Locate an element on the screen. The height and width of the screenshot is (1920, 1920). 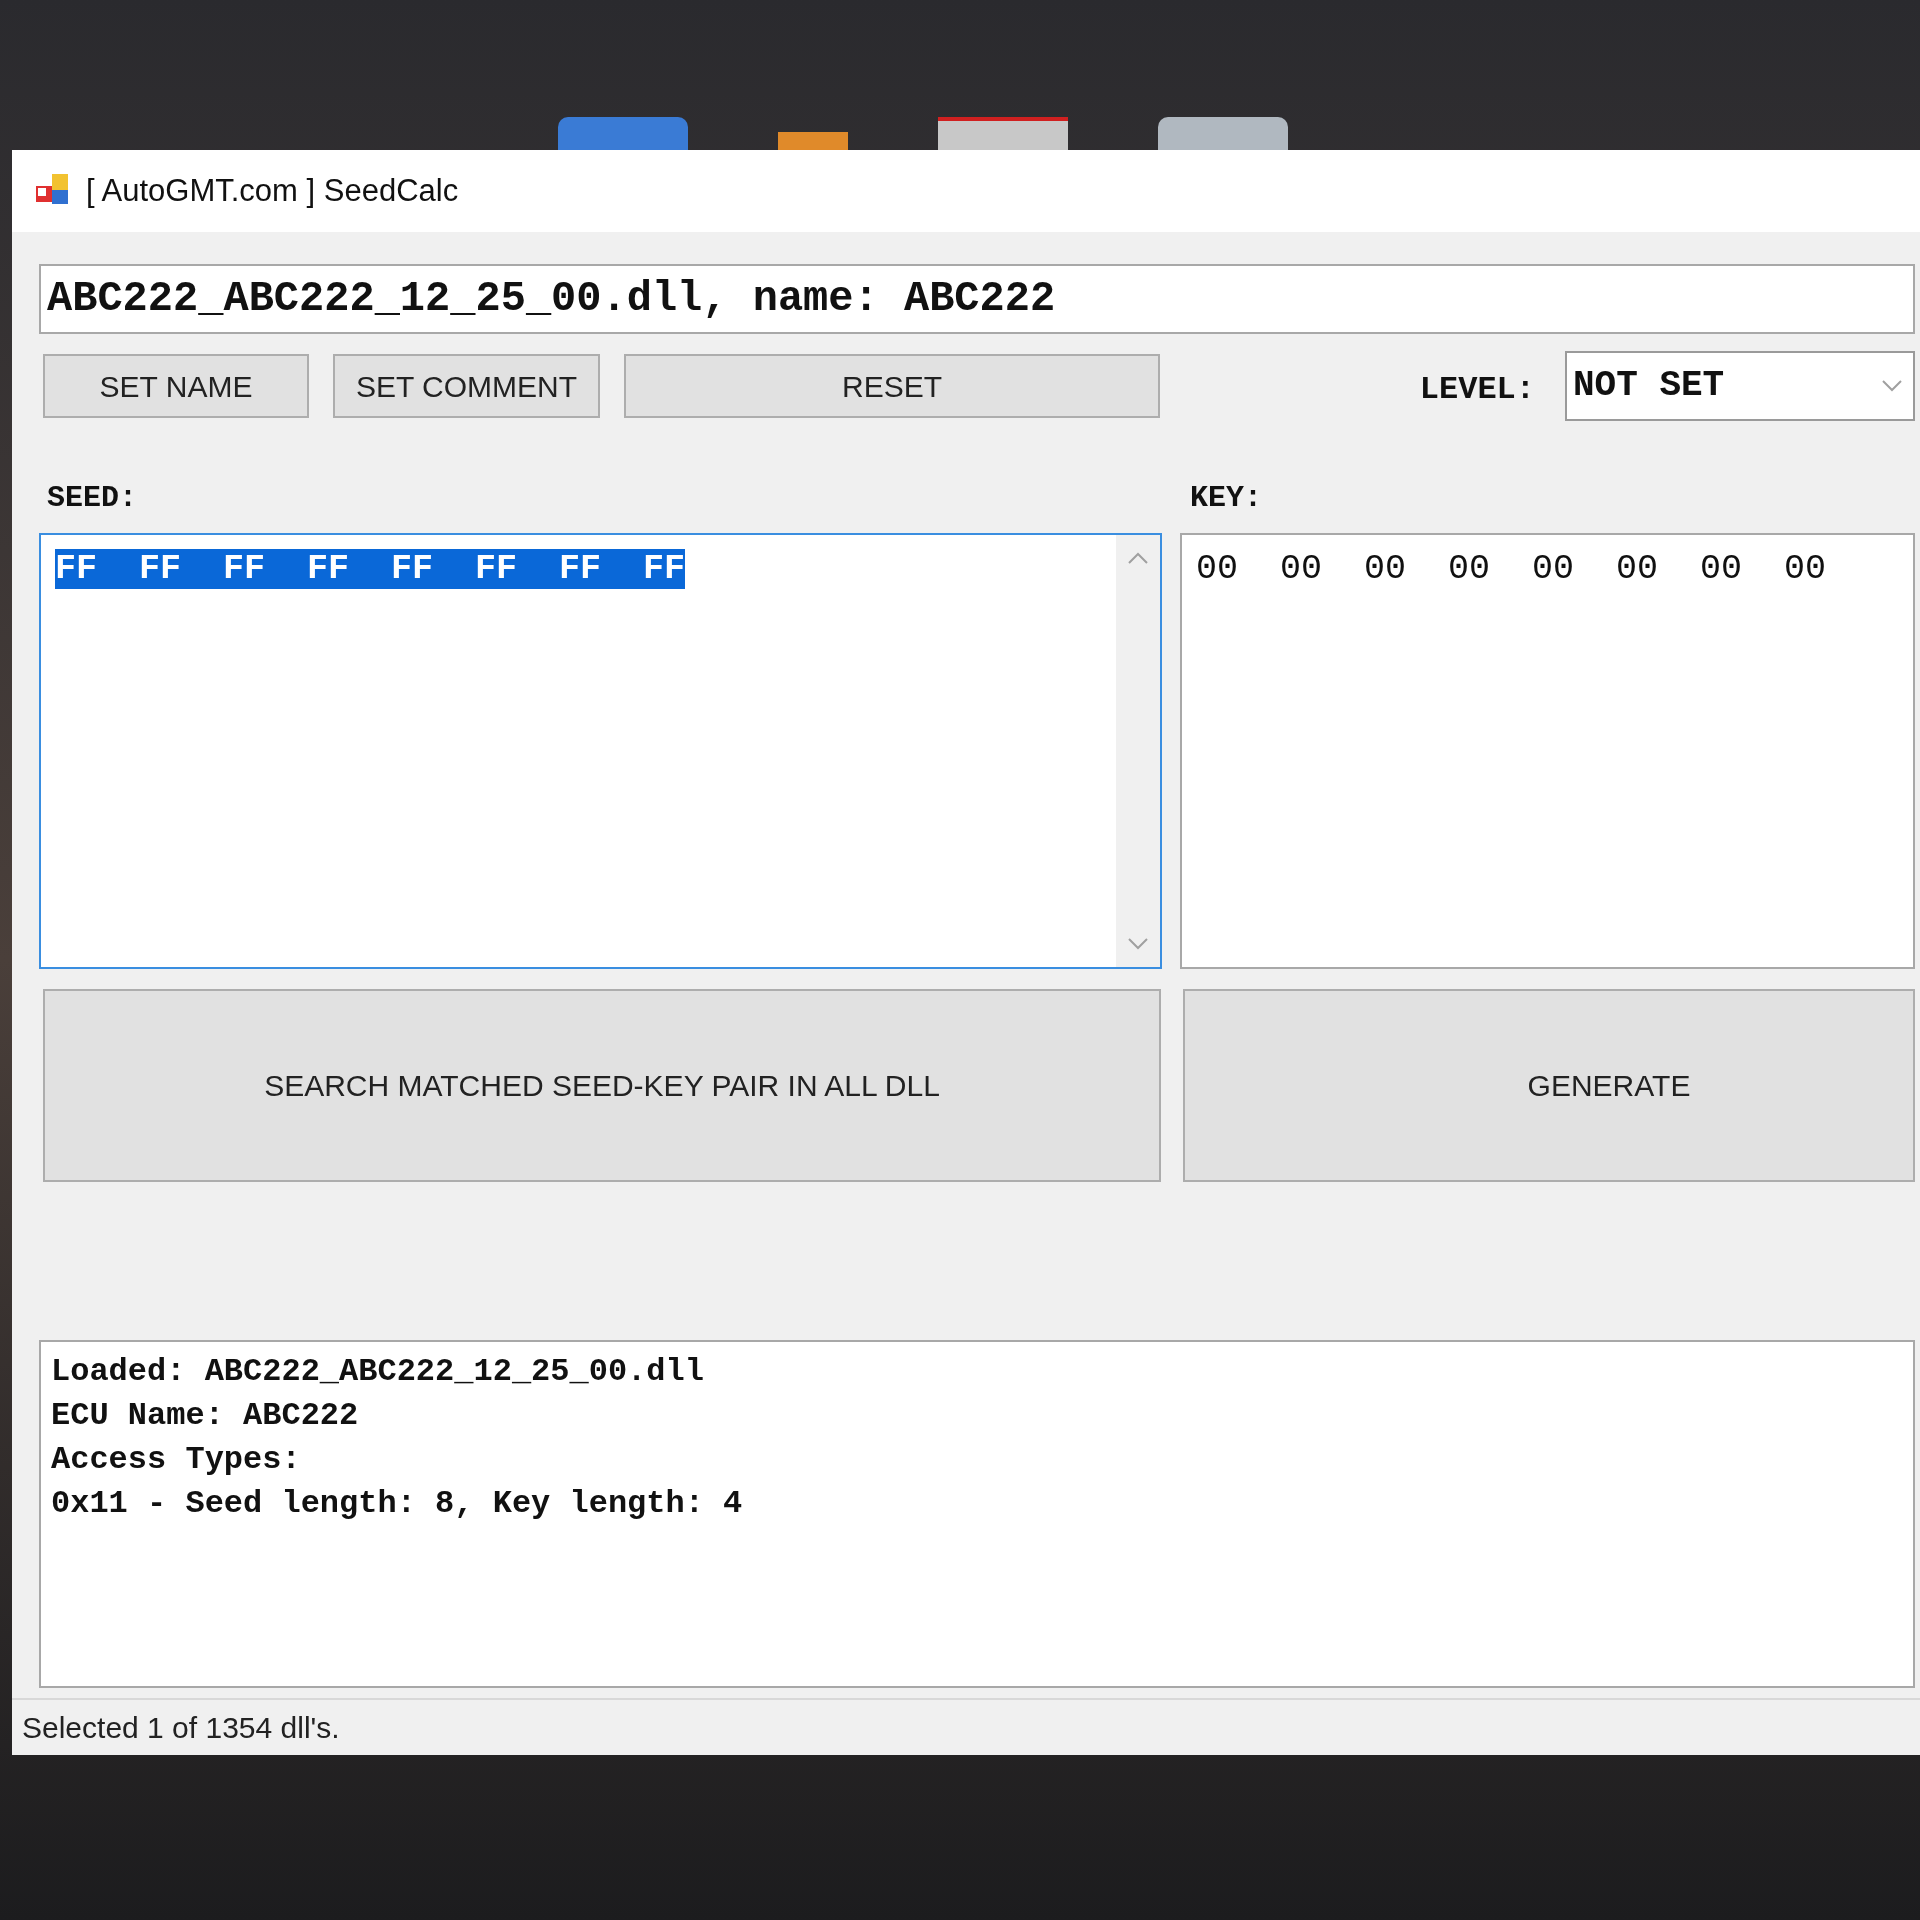
level-dropdown: NOT SET is located at coordinates (1740, 386).